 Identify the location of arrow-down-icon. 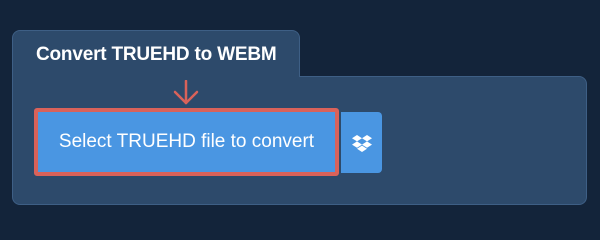
(186, 92).